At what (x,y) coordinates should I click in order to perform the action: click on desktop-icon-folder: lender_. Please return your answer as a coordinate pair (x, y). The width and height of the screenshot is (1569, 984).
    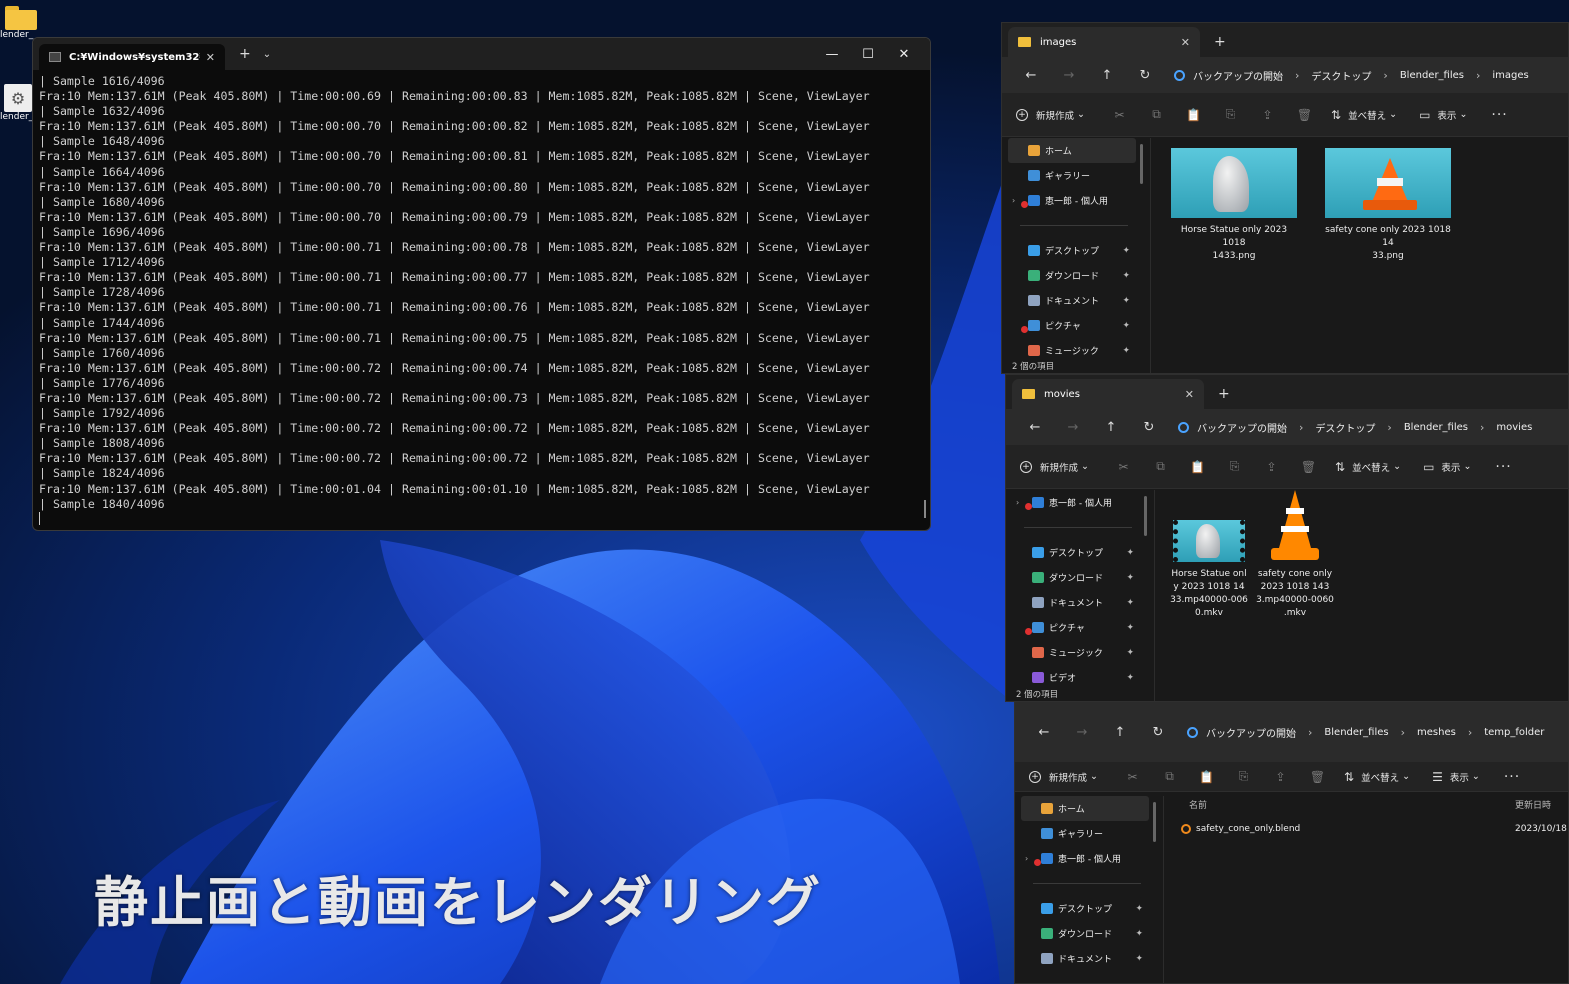
    Looking at the image, I should click on (20, 23).